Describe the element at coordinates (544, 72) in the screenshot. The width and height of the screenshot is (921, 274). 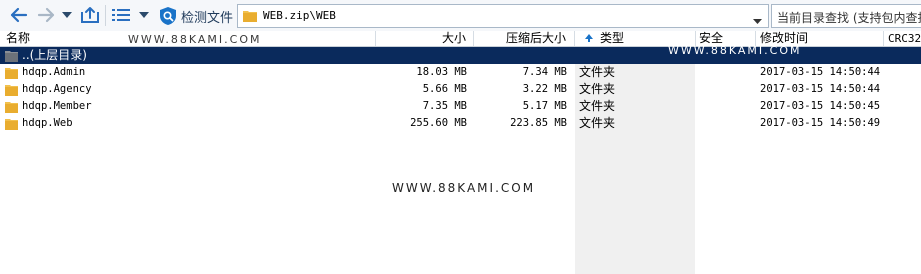
I see `file-compressed-size: 7.34 MB` at that location.